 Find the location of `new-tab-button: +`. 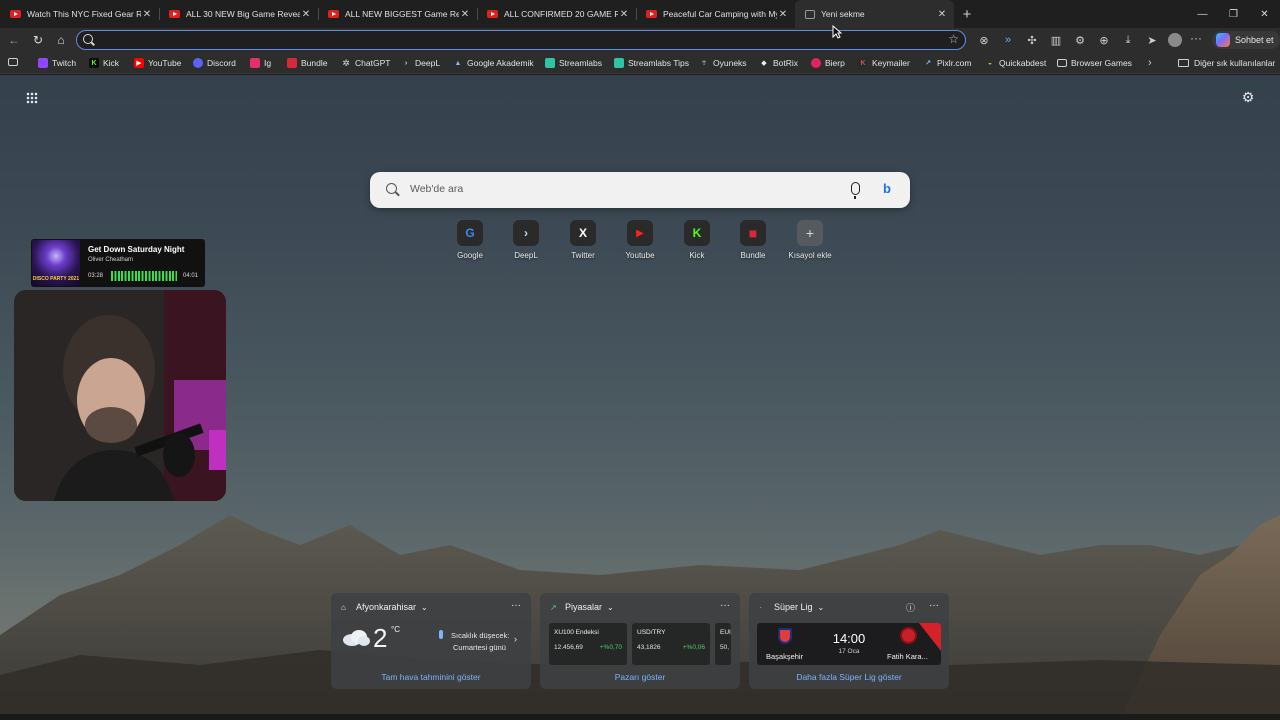

new-tab-button: + is located at coordinates (967, 14).